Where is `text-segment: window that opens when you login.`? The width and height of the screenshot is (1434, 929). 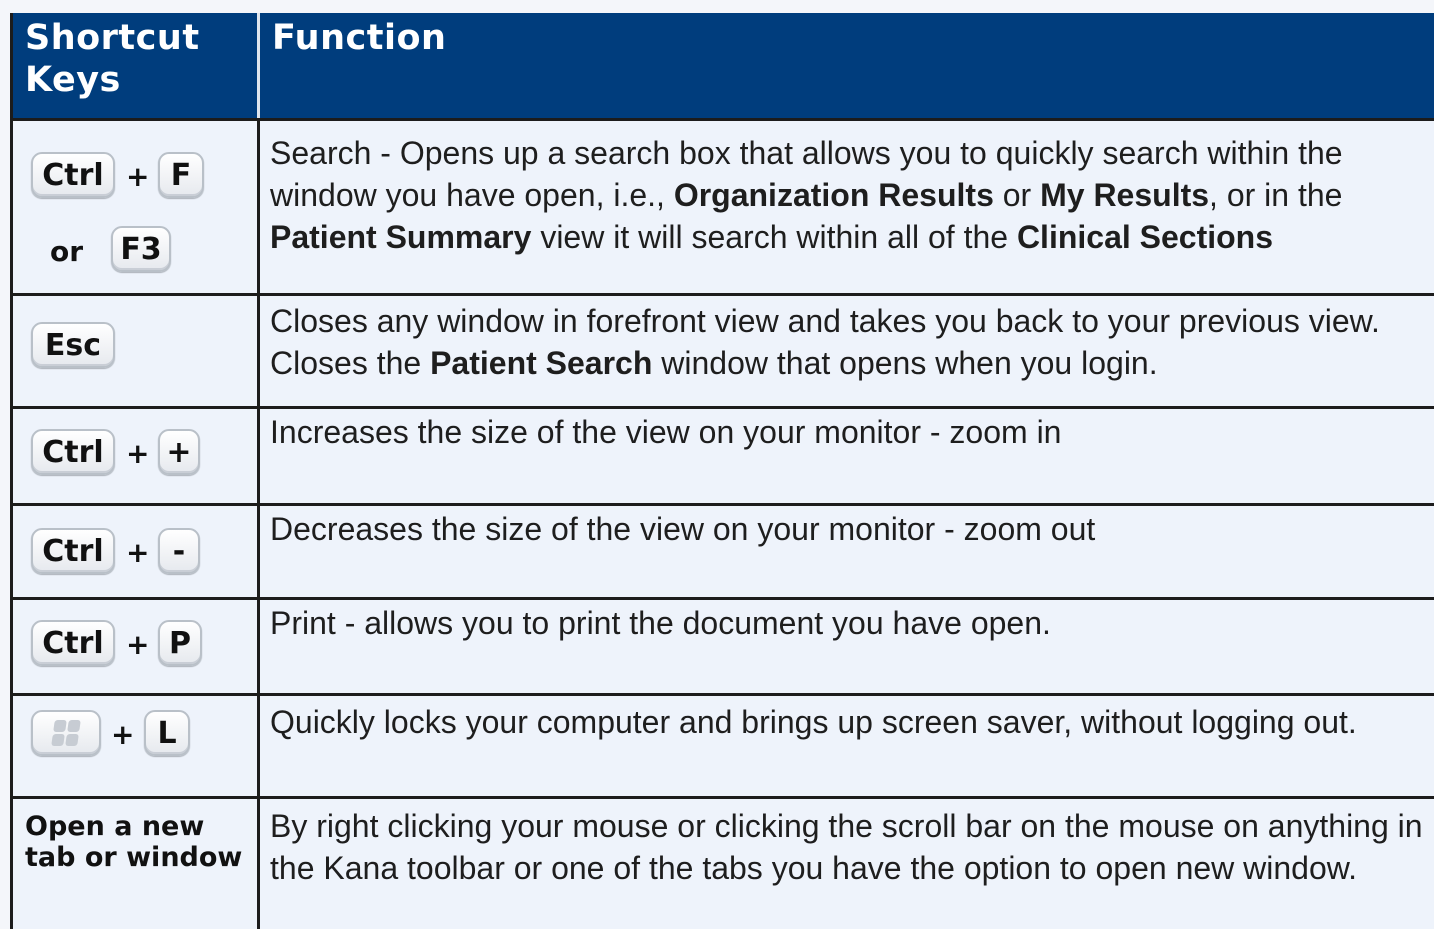 text-segment: window that opens when you login. is located at coordinates (905, 363).